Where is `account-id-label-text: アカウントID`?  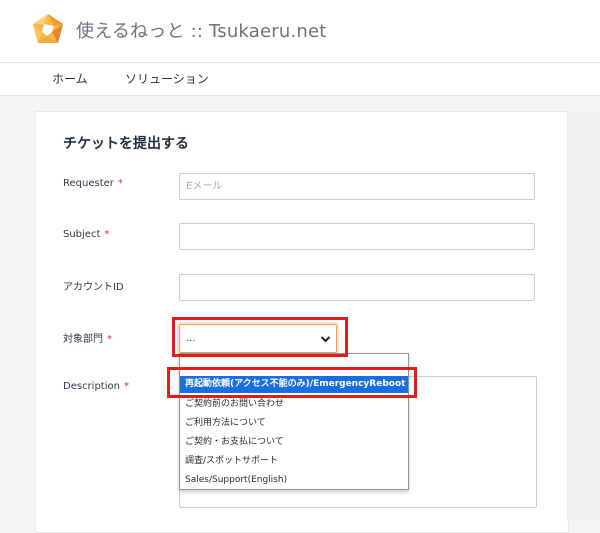 account-id-label-text: アカウントID is located at coordinates (93, 287).